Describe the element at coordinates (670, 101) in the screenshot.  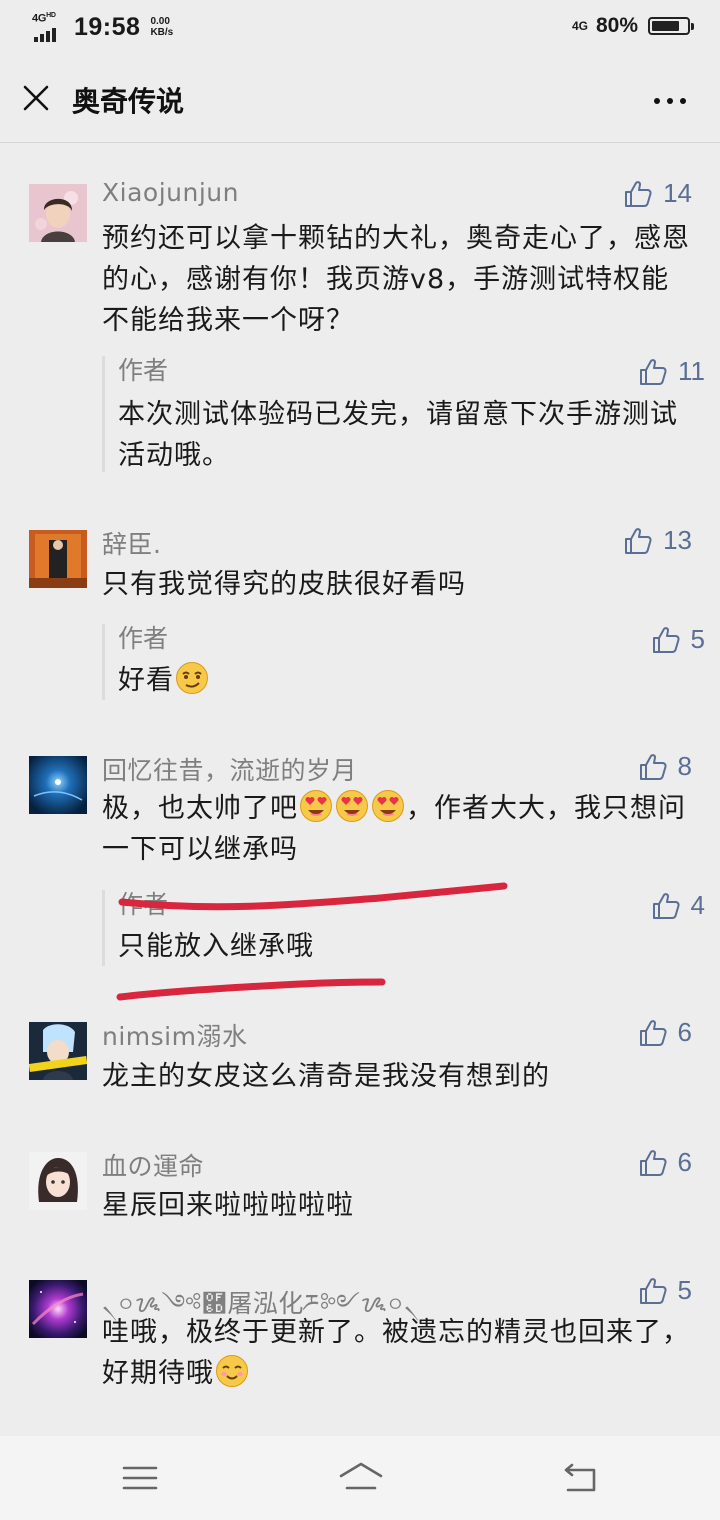
I see `more-options-icon` at that location.